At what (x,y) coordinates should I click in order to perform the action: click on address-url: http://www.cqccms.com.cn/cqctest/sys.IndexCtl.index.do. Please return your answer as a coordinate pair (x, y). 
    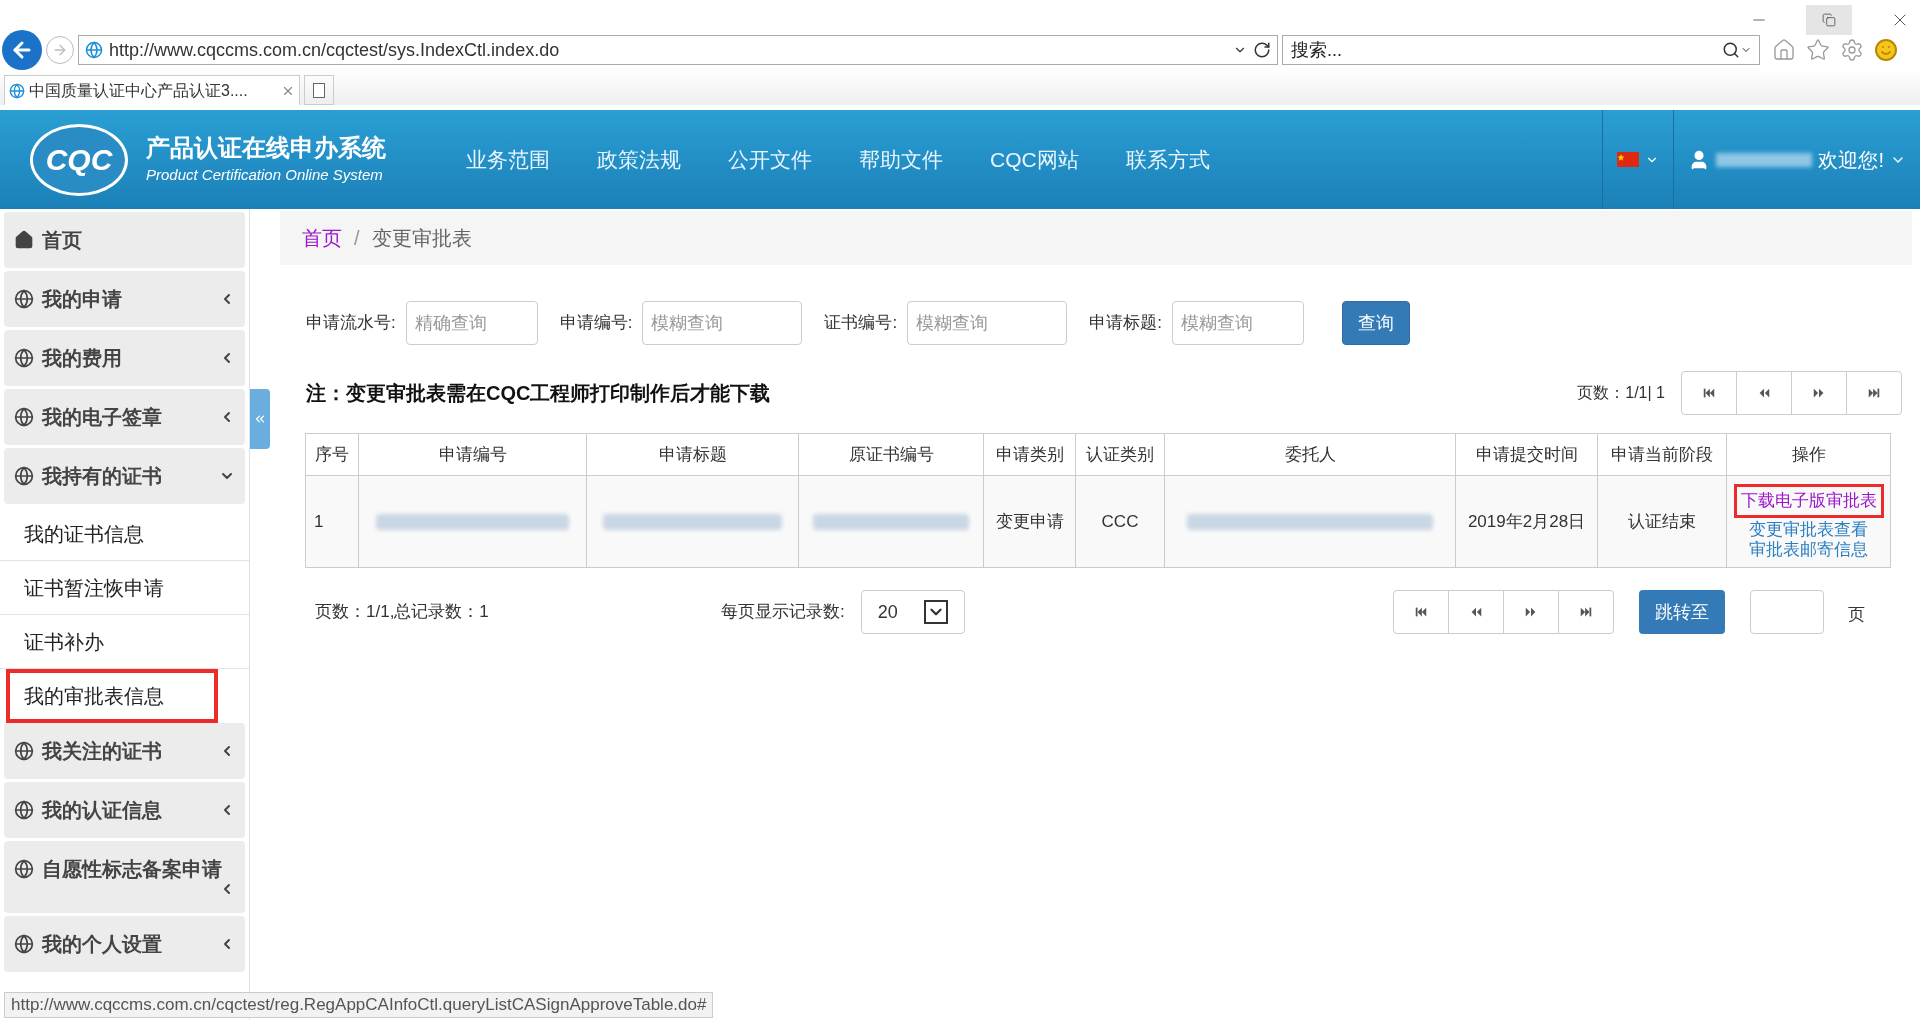
    Looking at the image, I should click on (335, 50).